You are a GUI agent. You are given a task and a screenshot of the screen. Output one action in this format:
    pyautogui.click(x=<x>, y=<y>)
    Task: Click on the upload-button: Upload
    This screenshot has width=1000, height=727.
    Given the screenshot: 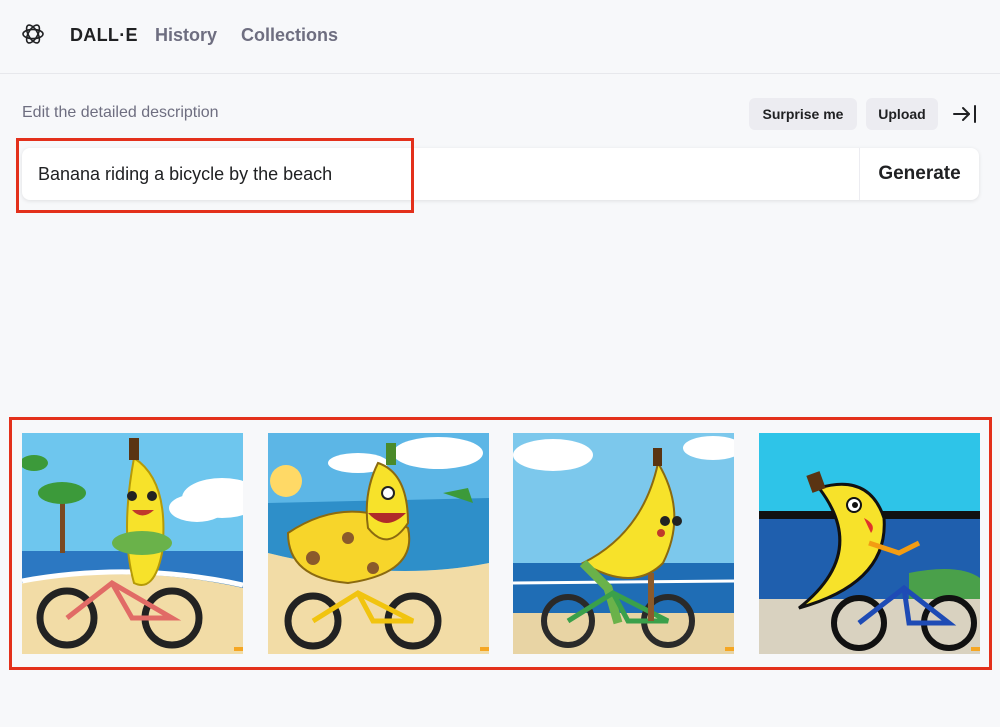 What is the action you would take?
    pyautogui.click(x=902, y=114)
    